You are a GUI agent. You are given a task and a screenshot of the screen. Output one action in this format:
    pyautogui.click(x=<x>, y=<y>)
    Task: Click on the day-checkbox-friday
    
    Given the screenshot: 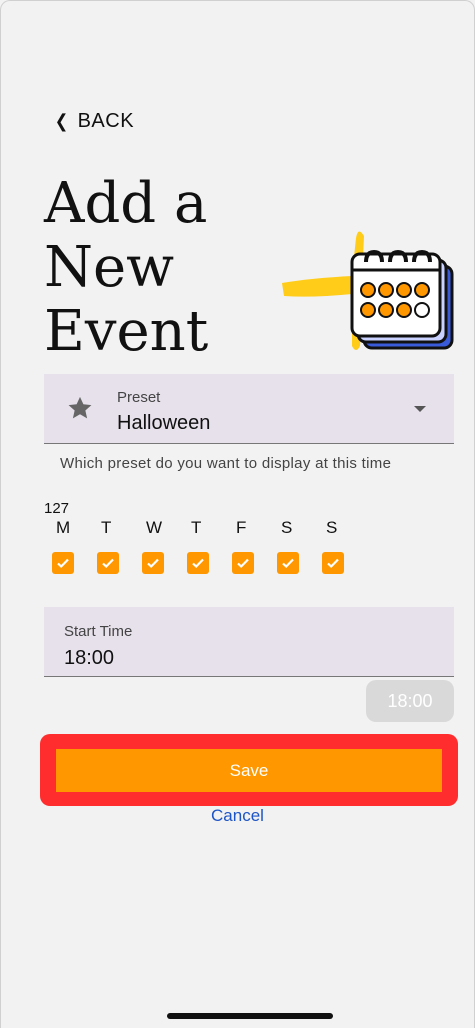 What is the action you would take?
    pyautogui.click(x=243, y=563)
    